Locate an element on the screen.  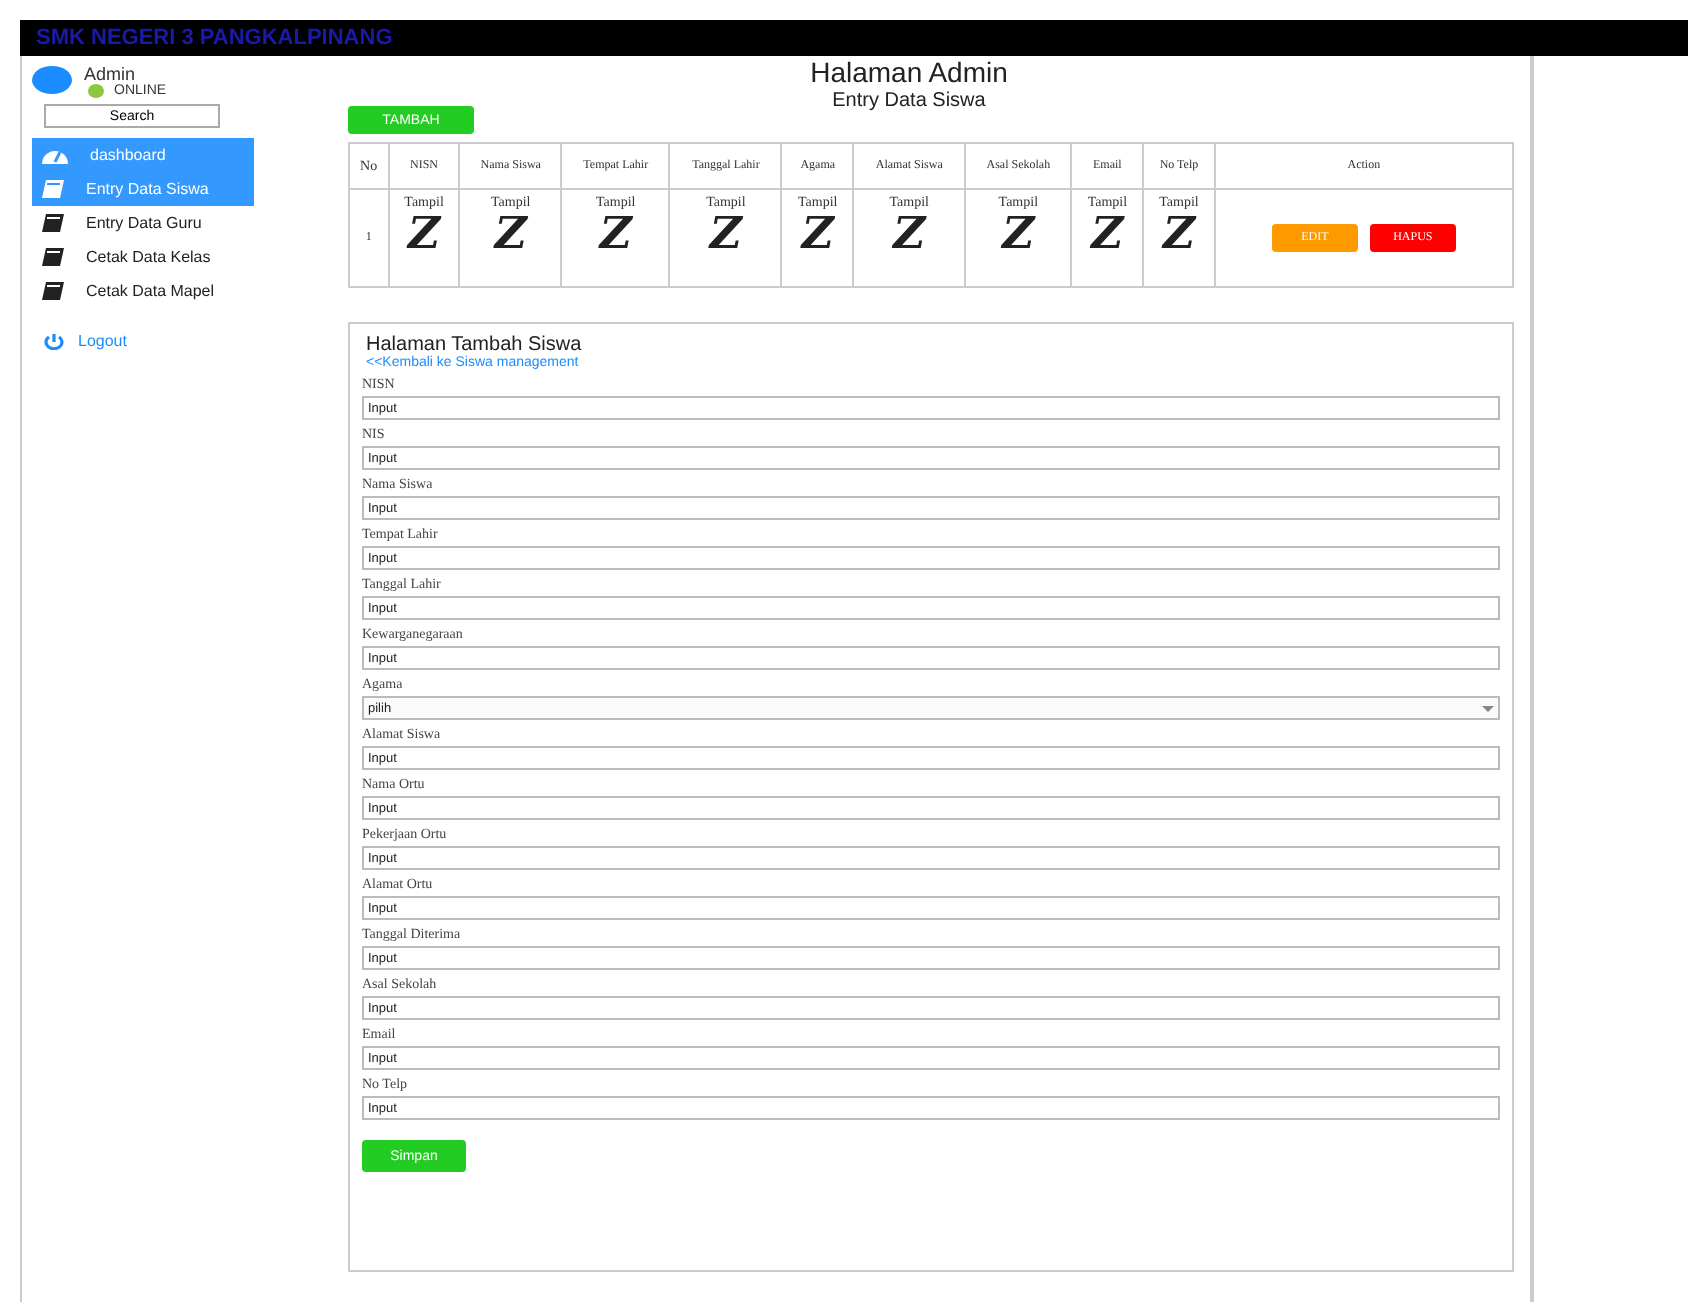
form-title: Halaman Tambah Siswa is located at coordinates (474, 345).